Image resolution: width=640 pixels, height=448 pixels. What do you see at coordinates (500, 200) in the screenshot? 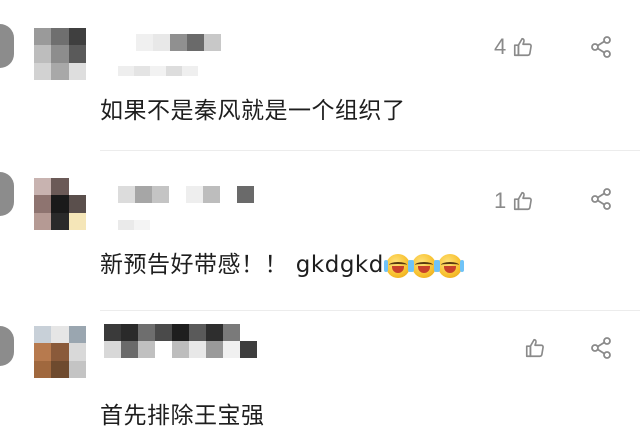
I see `like-count: 1` at bounding box center [500, 200].